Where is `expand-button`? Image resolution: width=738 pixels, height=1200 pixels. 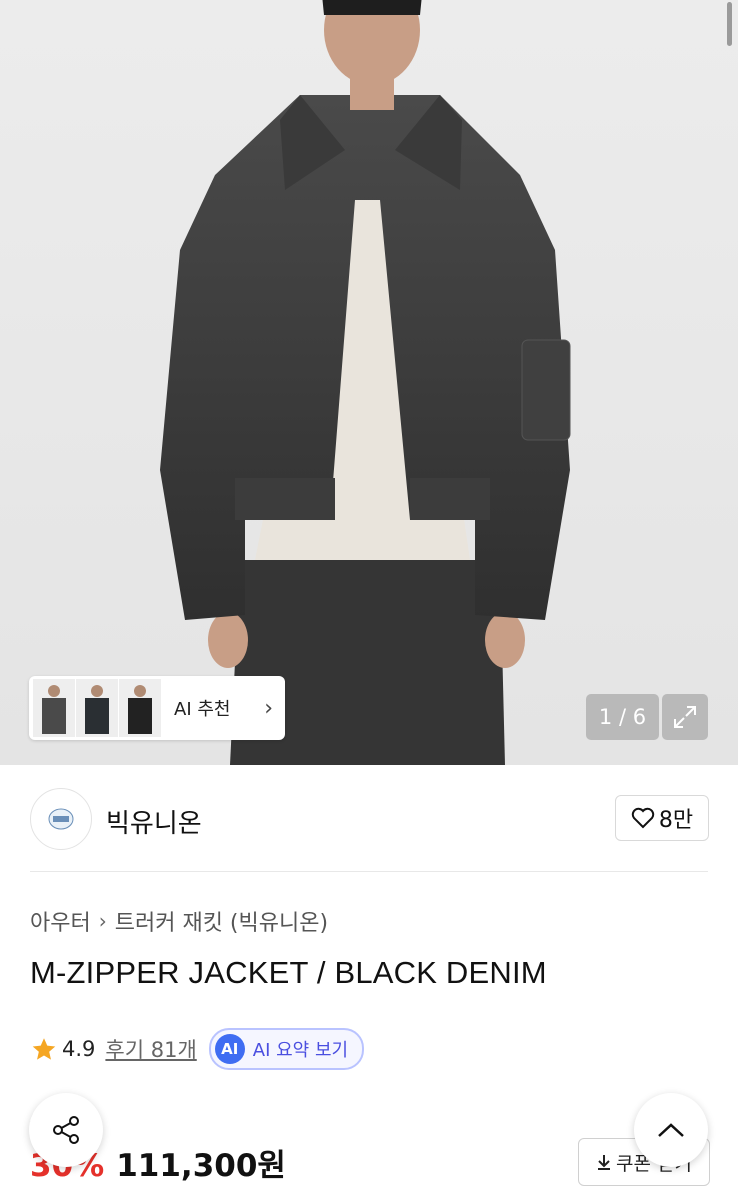 expand-button is located at coordinates (685, 717).